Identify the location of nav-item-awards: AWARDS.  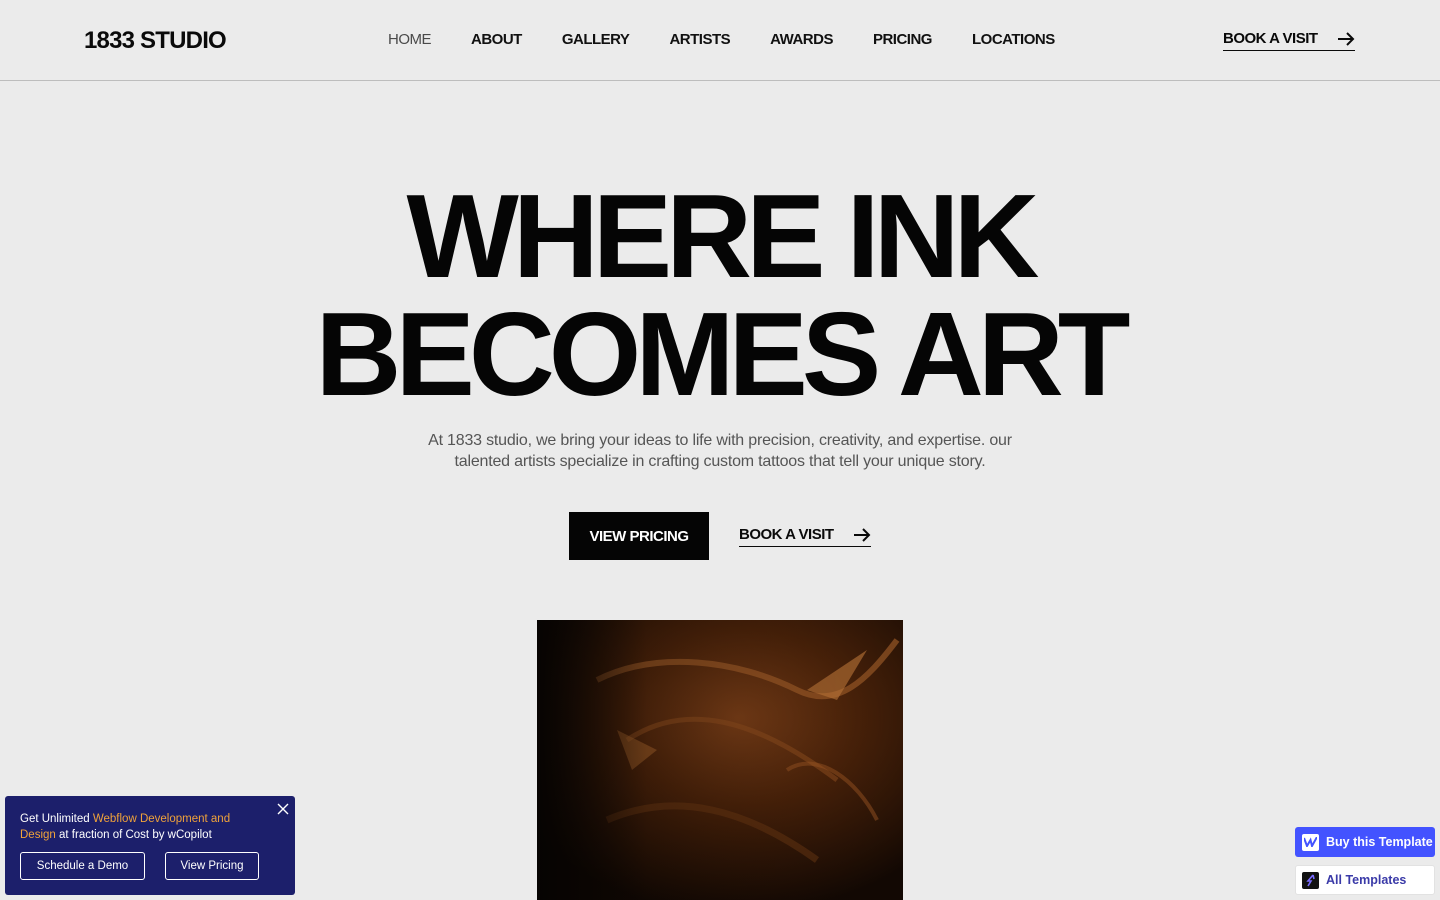
(801, 39).